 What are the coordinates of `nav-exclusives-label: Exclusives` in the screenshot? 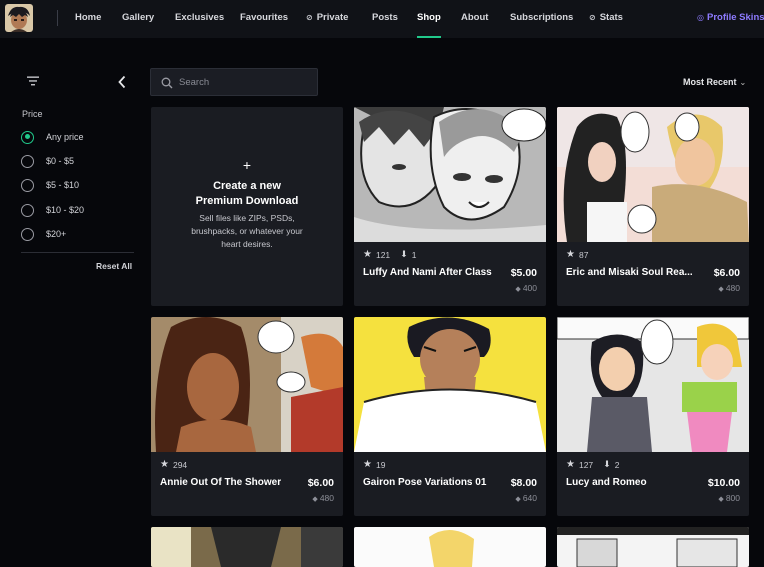 It's located at (200, 17).